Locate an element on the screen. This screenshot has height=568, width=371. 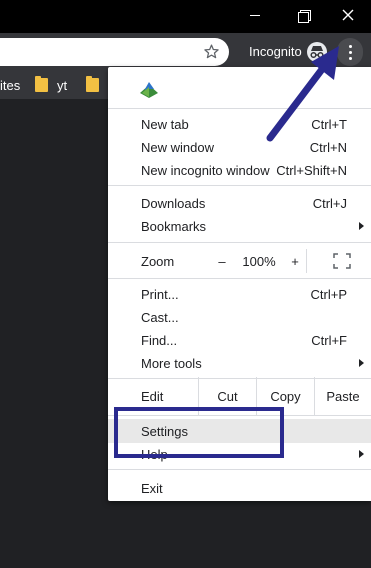
menu-item-label: Bookmarks is located at coordinates (174, 226).